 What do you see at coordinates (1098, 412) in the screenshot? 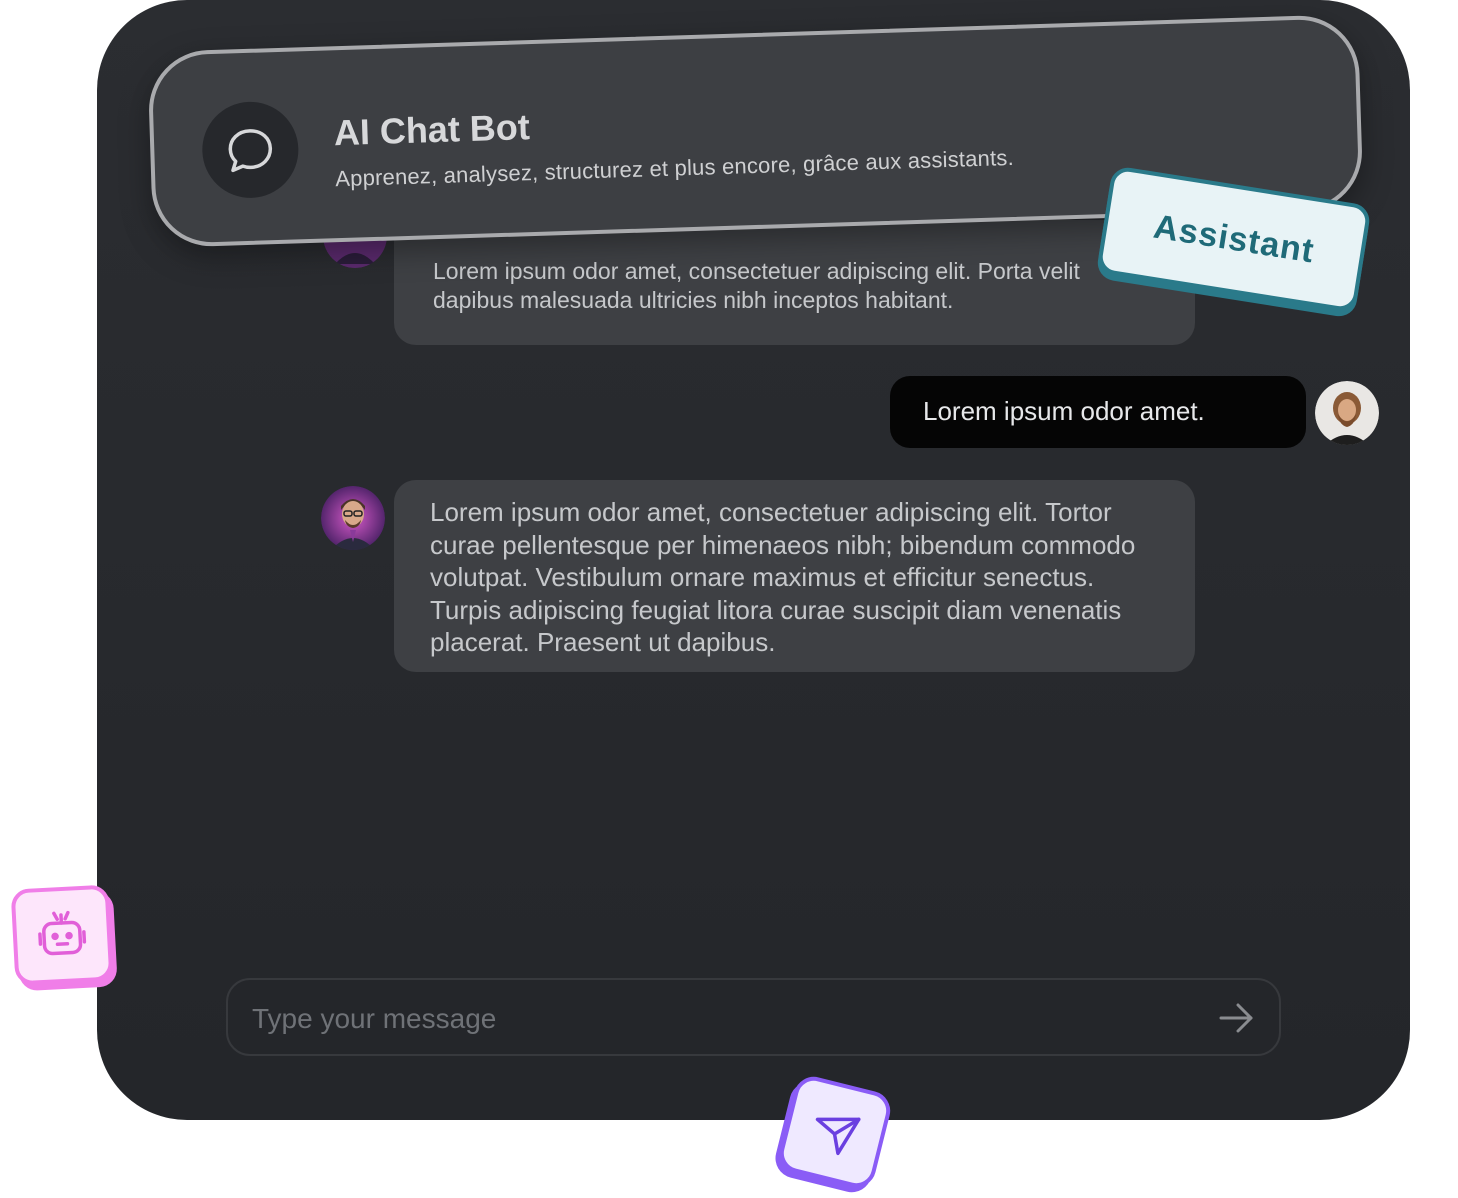
I see `user-message: Lorem ipsum odor amet.` at bounding box center [1098, 412].